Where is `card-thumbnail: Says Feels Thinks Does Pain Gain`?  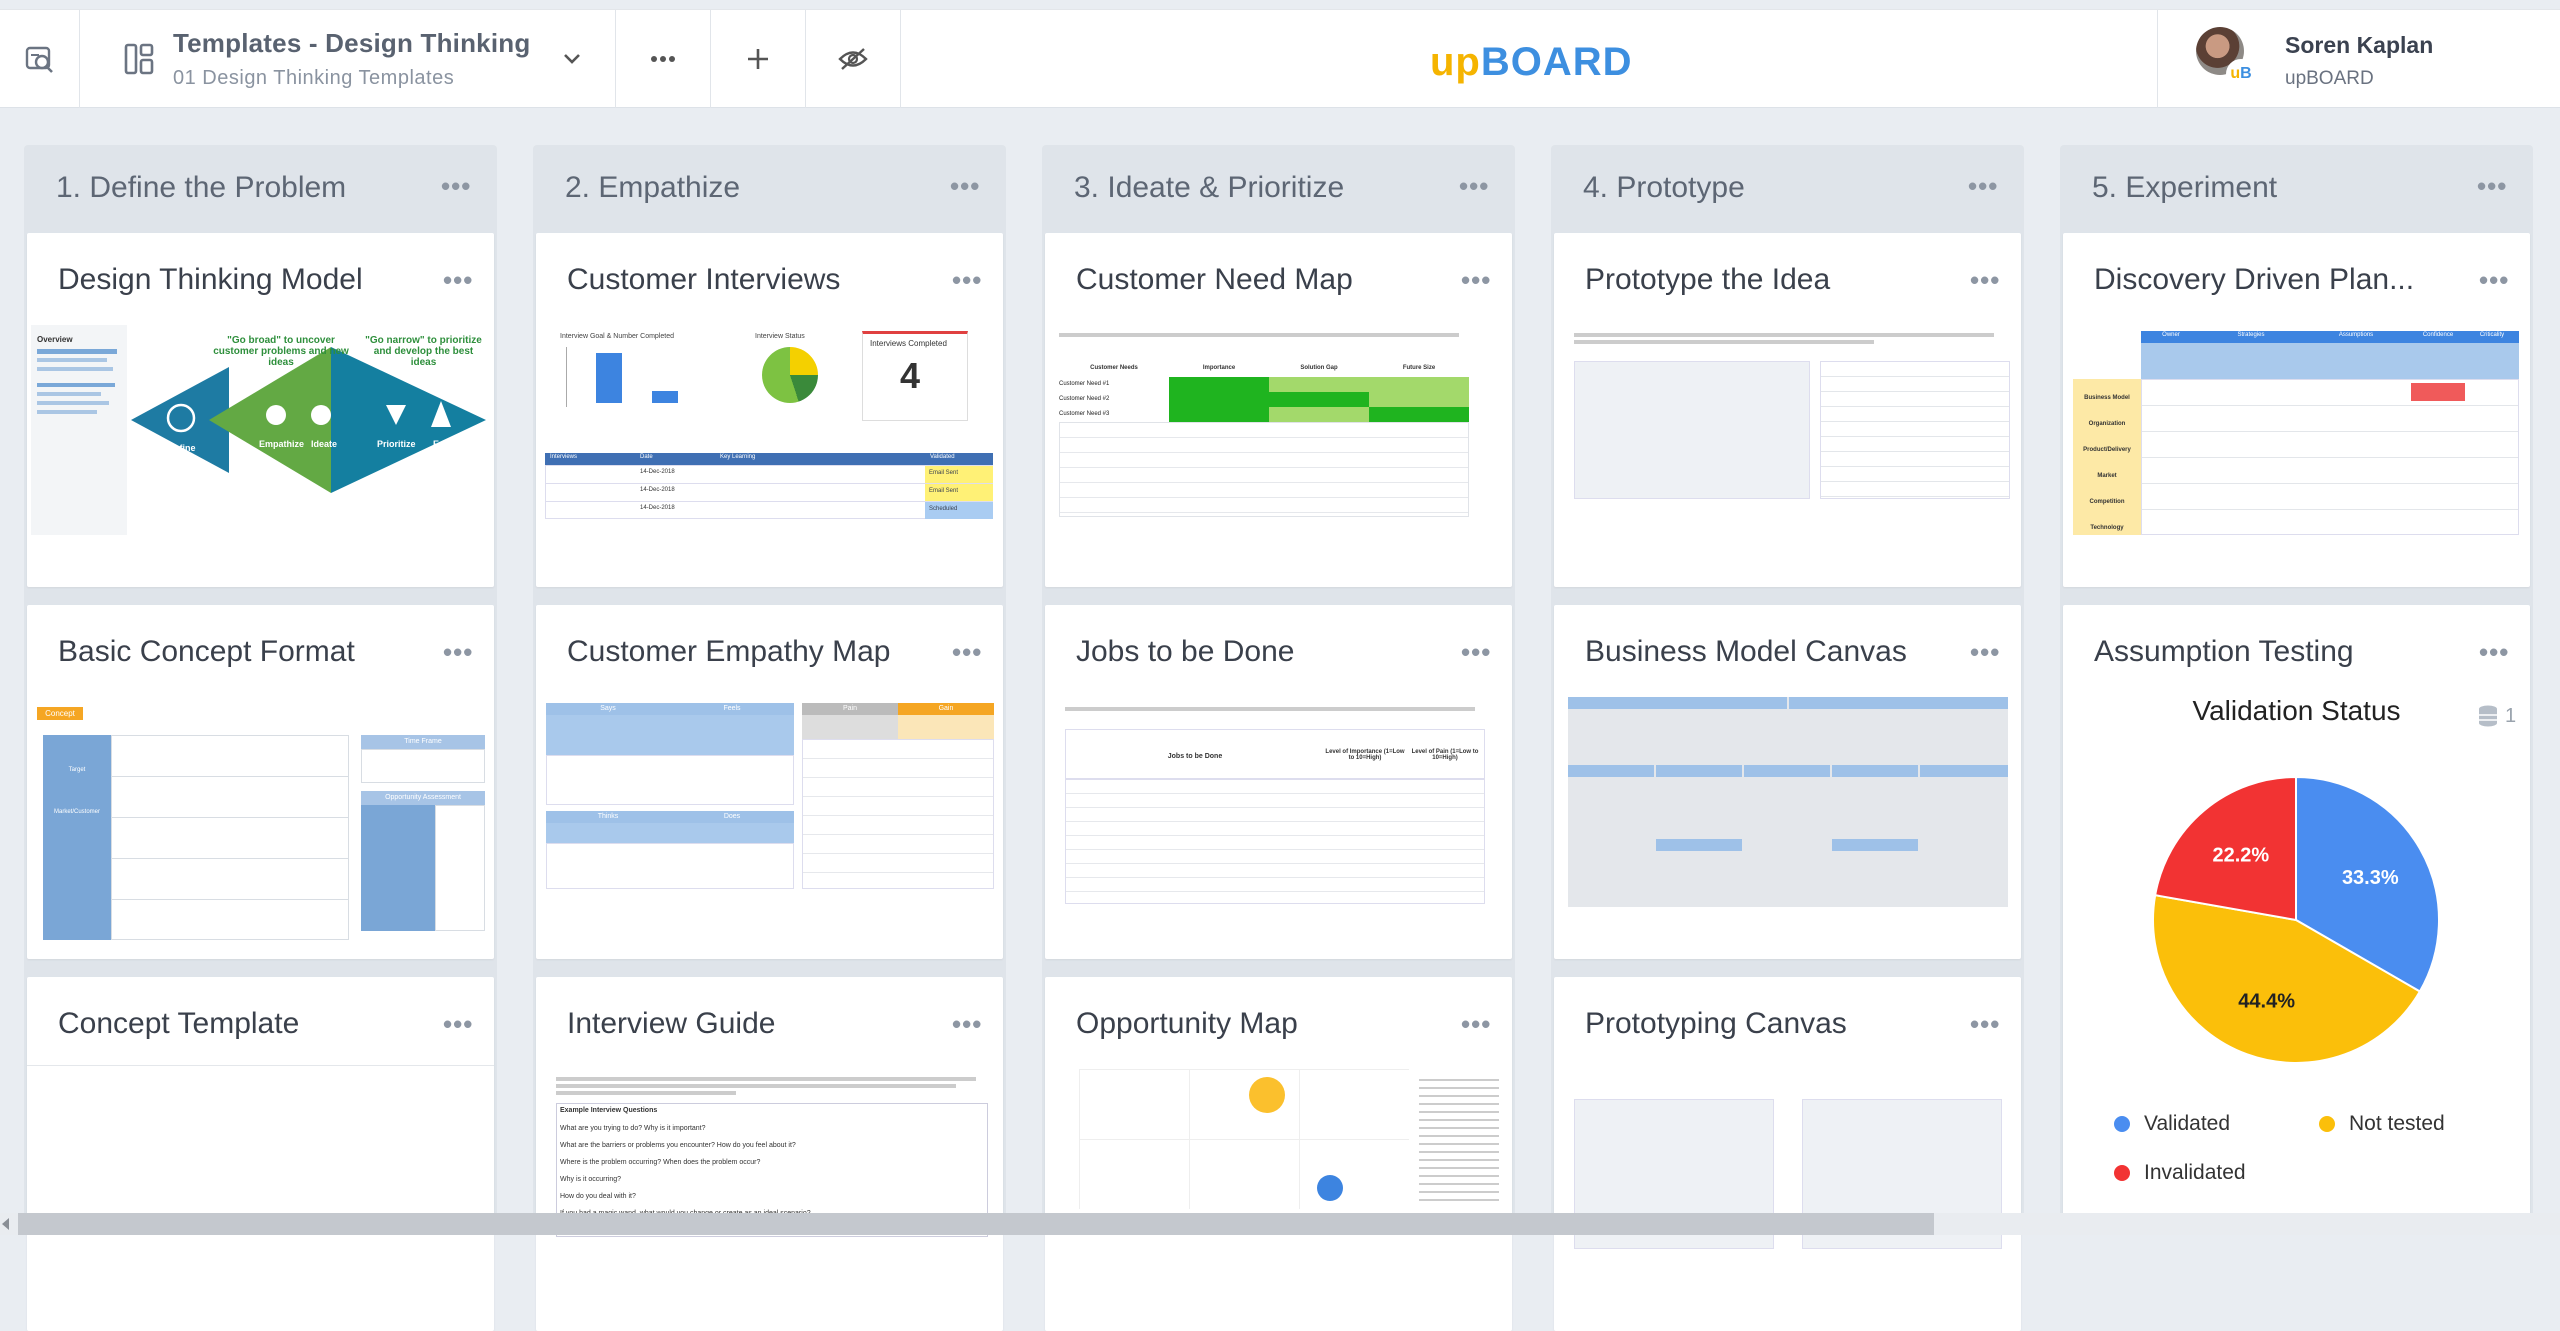 card-thumbnail: Says Feels Thinks Does Pain Gain is located at coordinates (769, 826).